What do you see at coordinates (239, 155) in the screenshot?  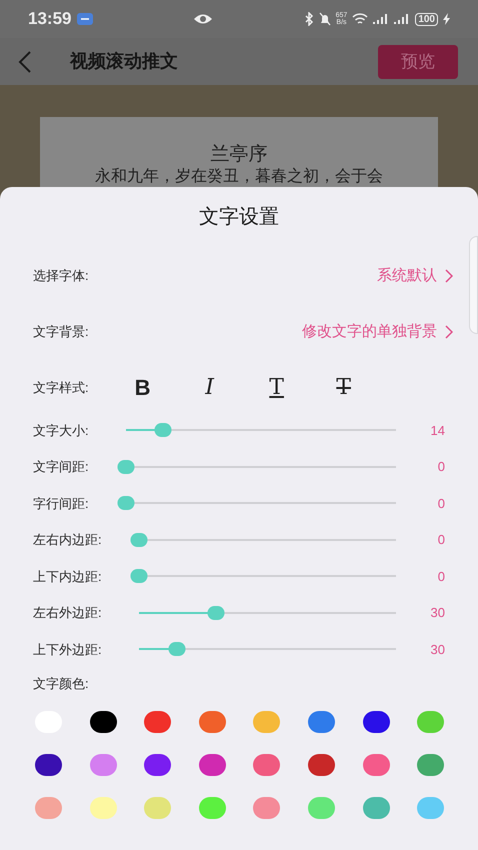 I see `preview-title: 兰亭序` at bounding box center [239, 155].